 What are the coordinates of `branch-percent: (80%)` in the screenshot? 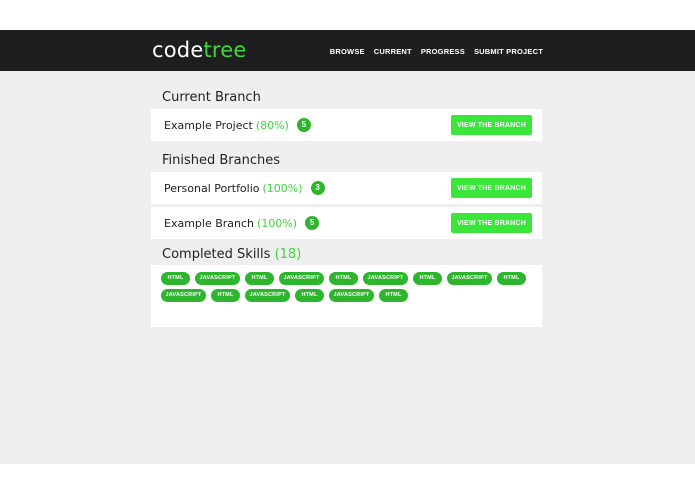 It's located at (272, 125).